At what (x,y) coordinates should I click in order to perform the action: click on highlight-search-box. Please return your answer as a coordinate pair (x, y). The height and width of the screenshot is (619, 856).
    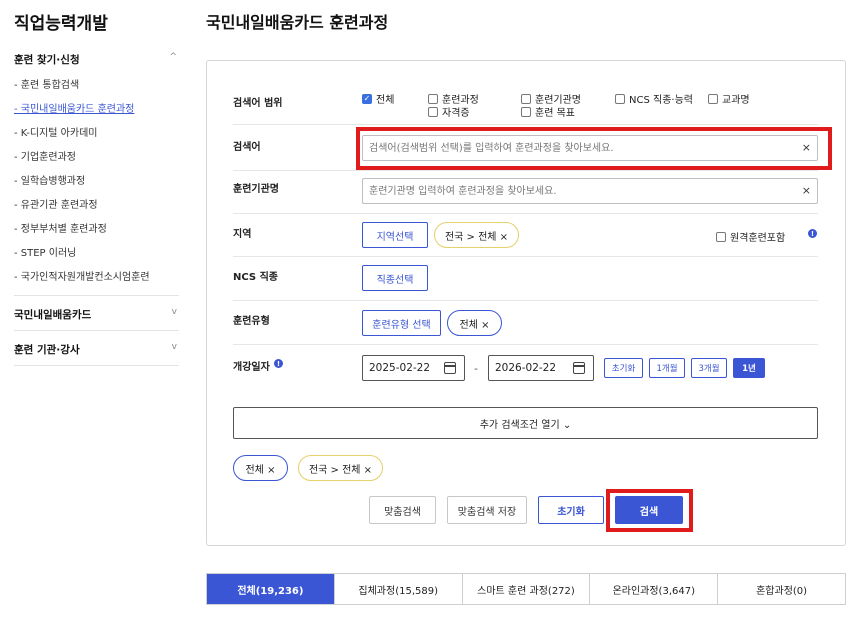
    Looking at the image, I should click on (649, 510).